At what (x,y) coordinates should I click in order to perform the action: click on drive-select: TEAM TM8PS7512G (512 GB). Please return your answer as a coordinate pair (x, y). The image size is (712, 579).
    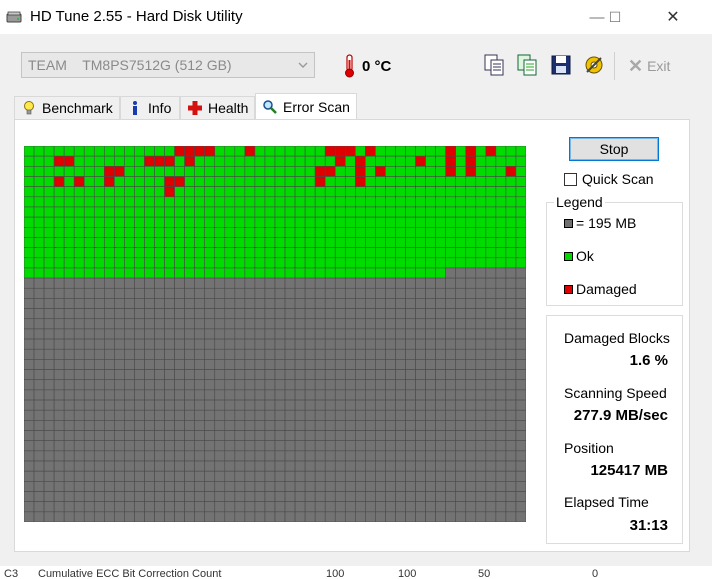
    Looking at the image, I should click on (168, 65).